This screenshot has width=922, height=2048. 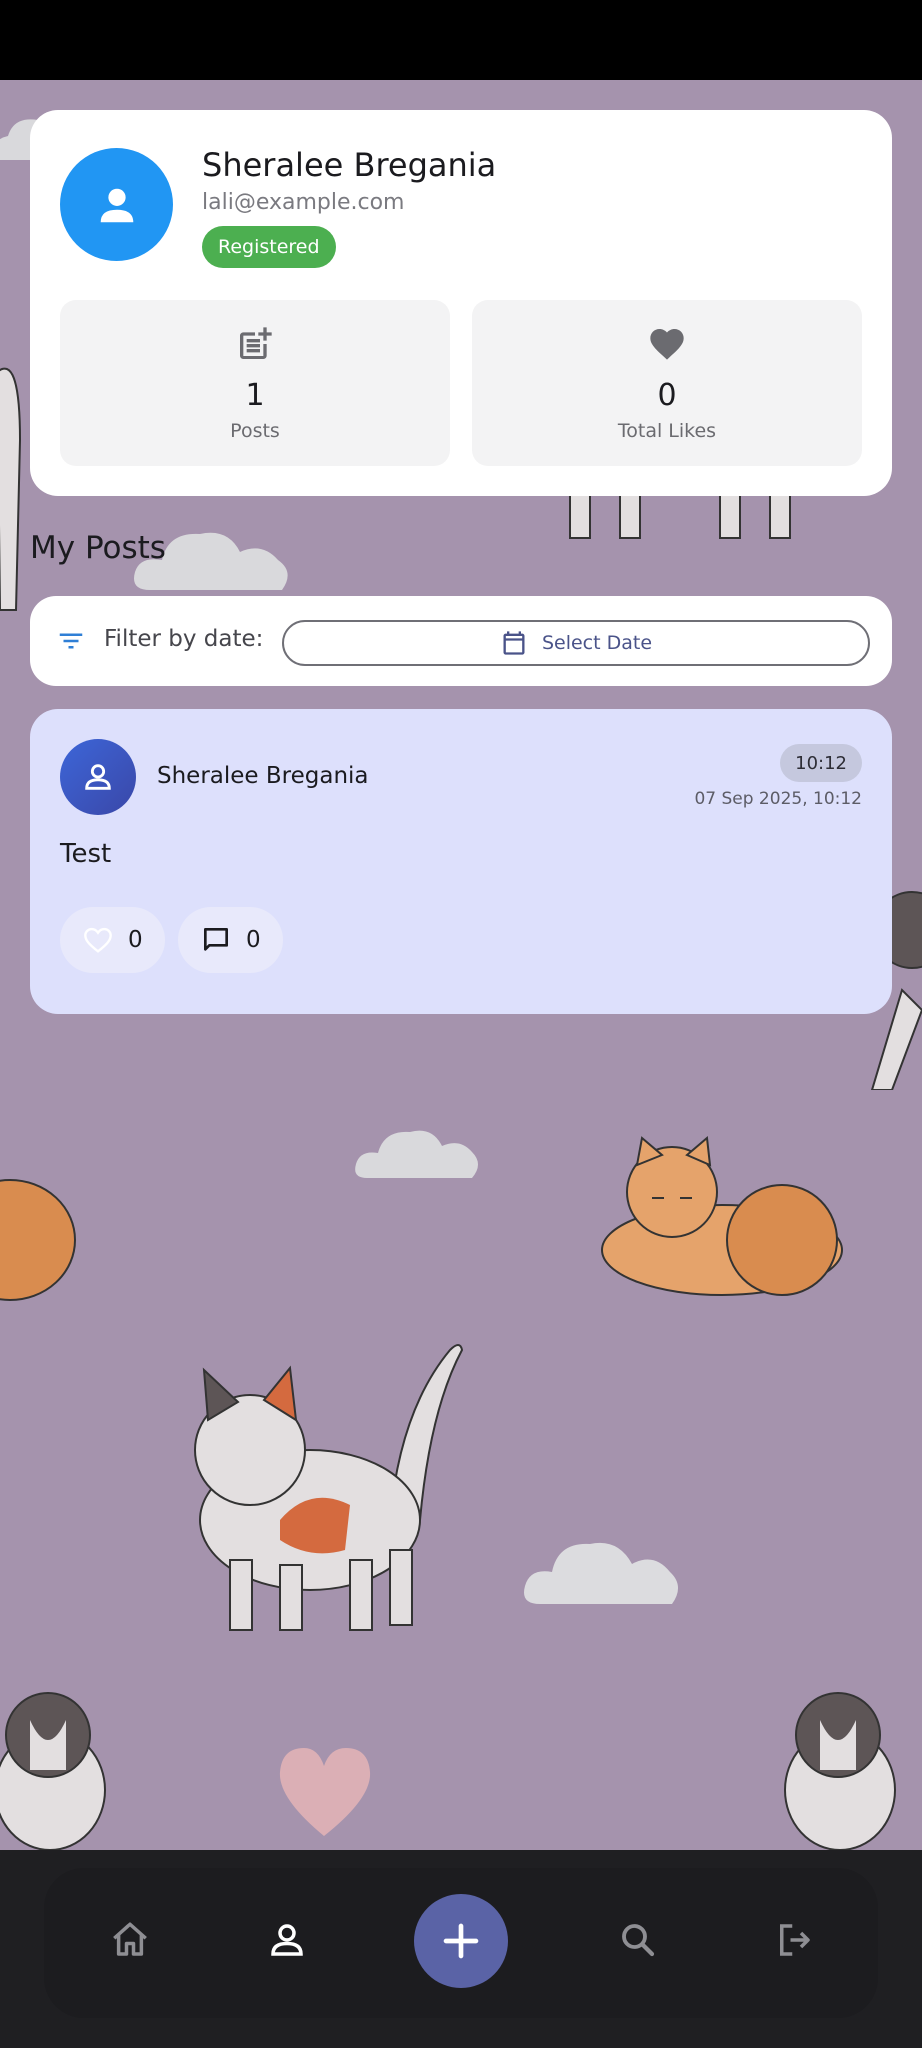 I want to click on person-icon, so click(x=116, y=205).